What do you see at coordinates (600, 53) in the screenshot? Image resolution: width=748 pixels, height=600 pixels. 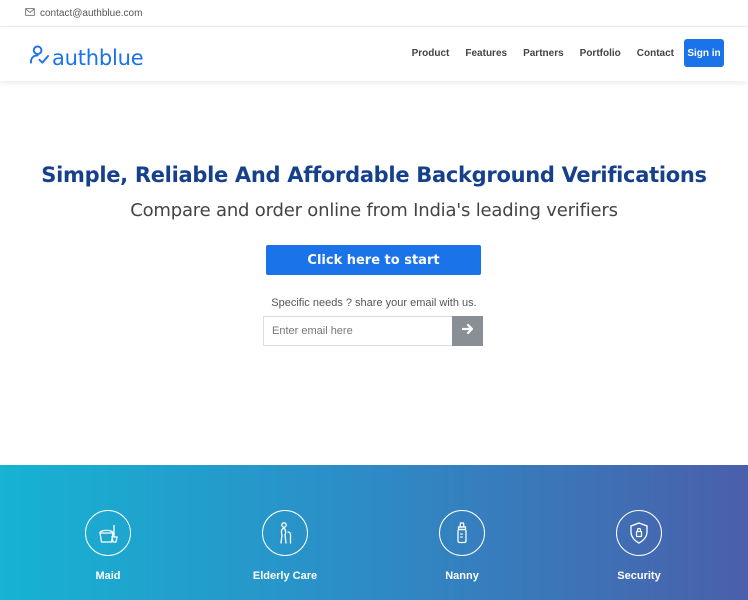 I see `nav-portfolio: Portfolio` at bounding box center [600, 53].